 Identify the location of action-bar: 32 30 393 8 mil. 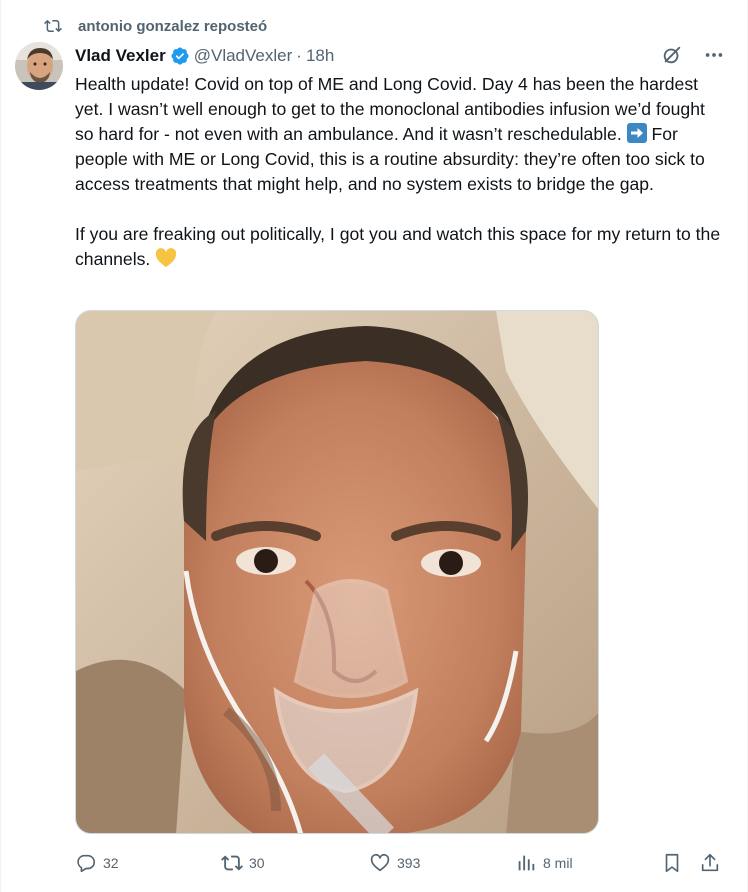
(401, 863).